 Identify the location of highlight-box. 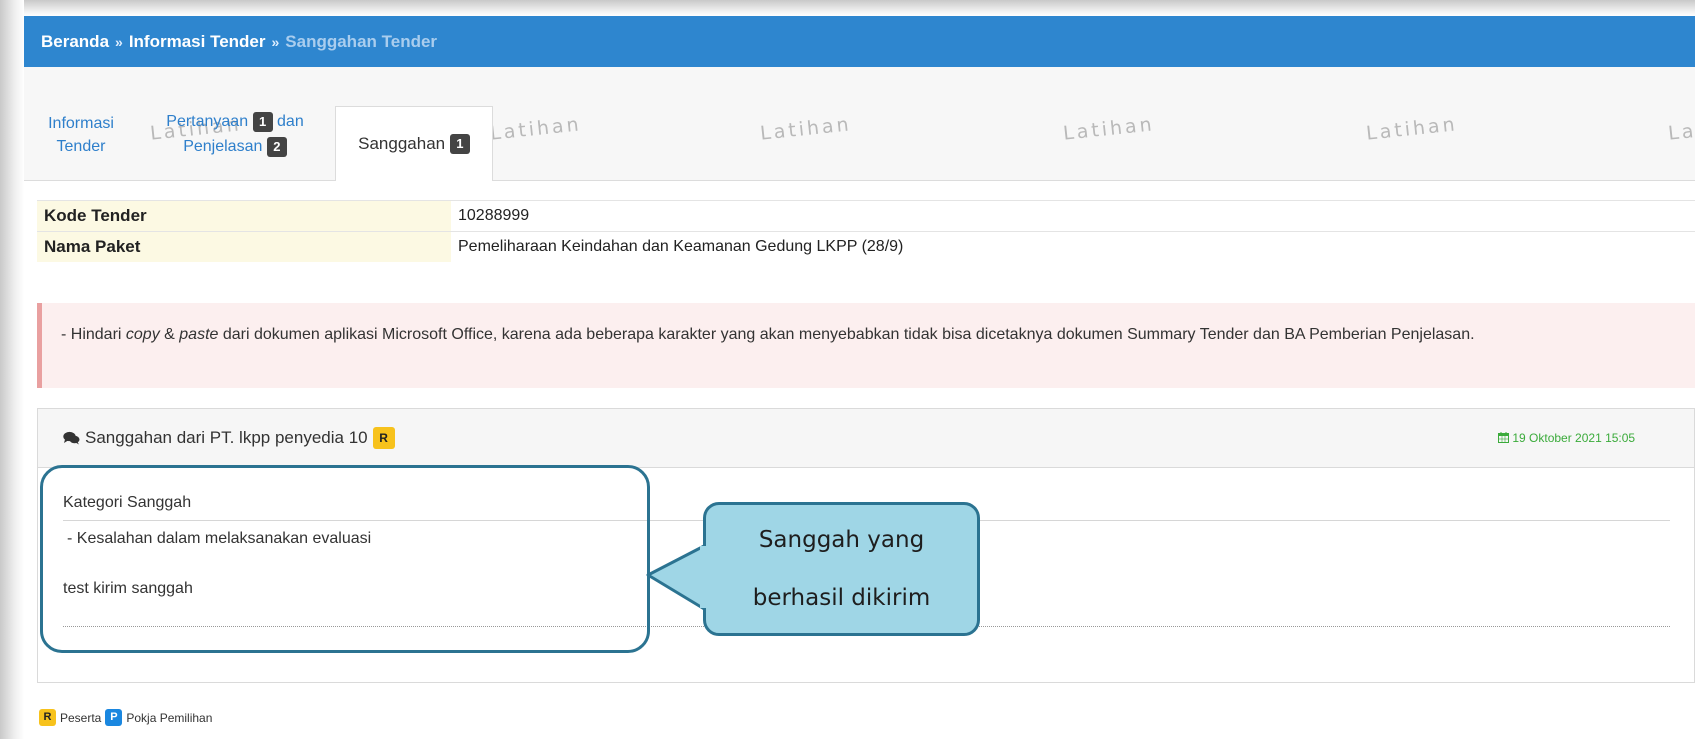
(345, 559).